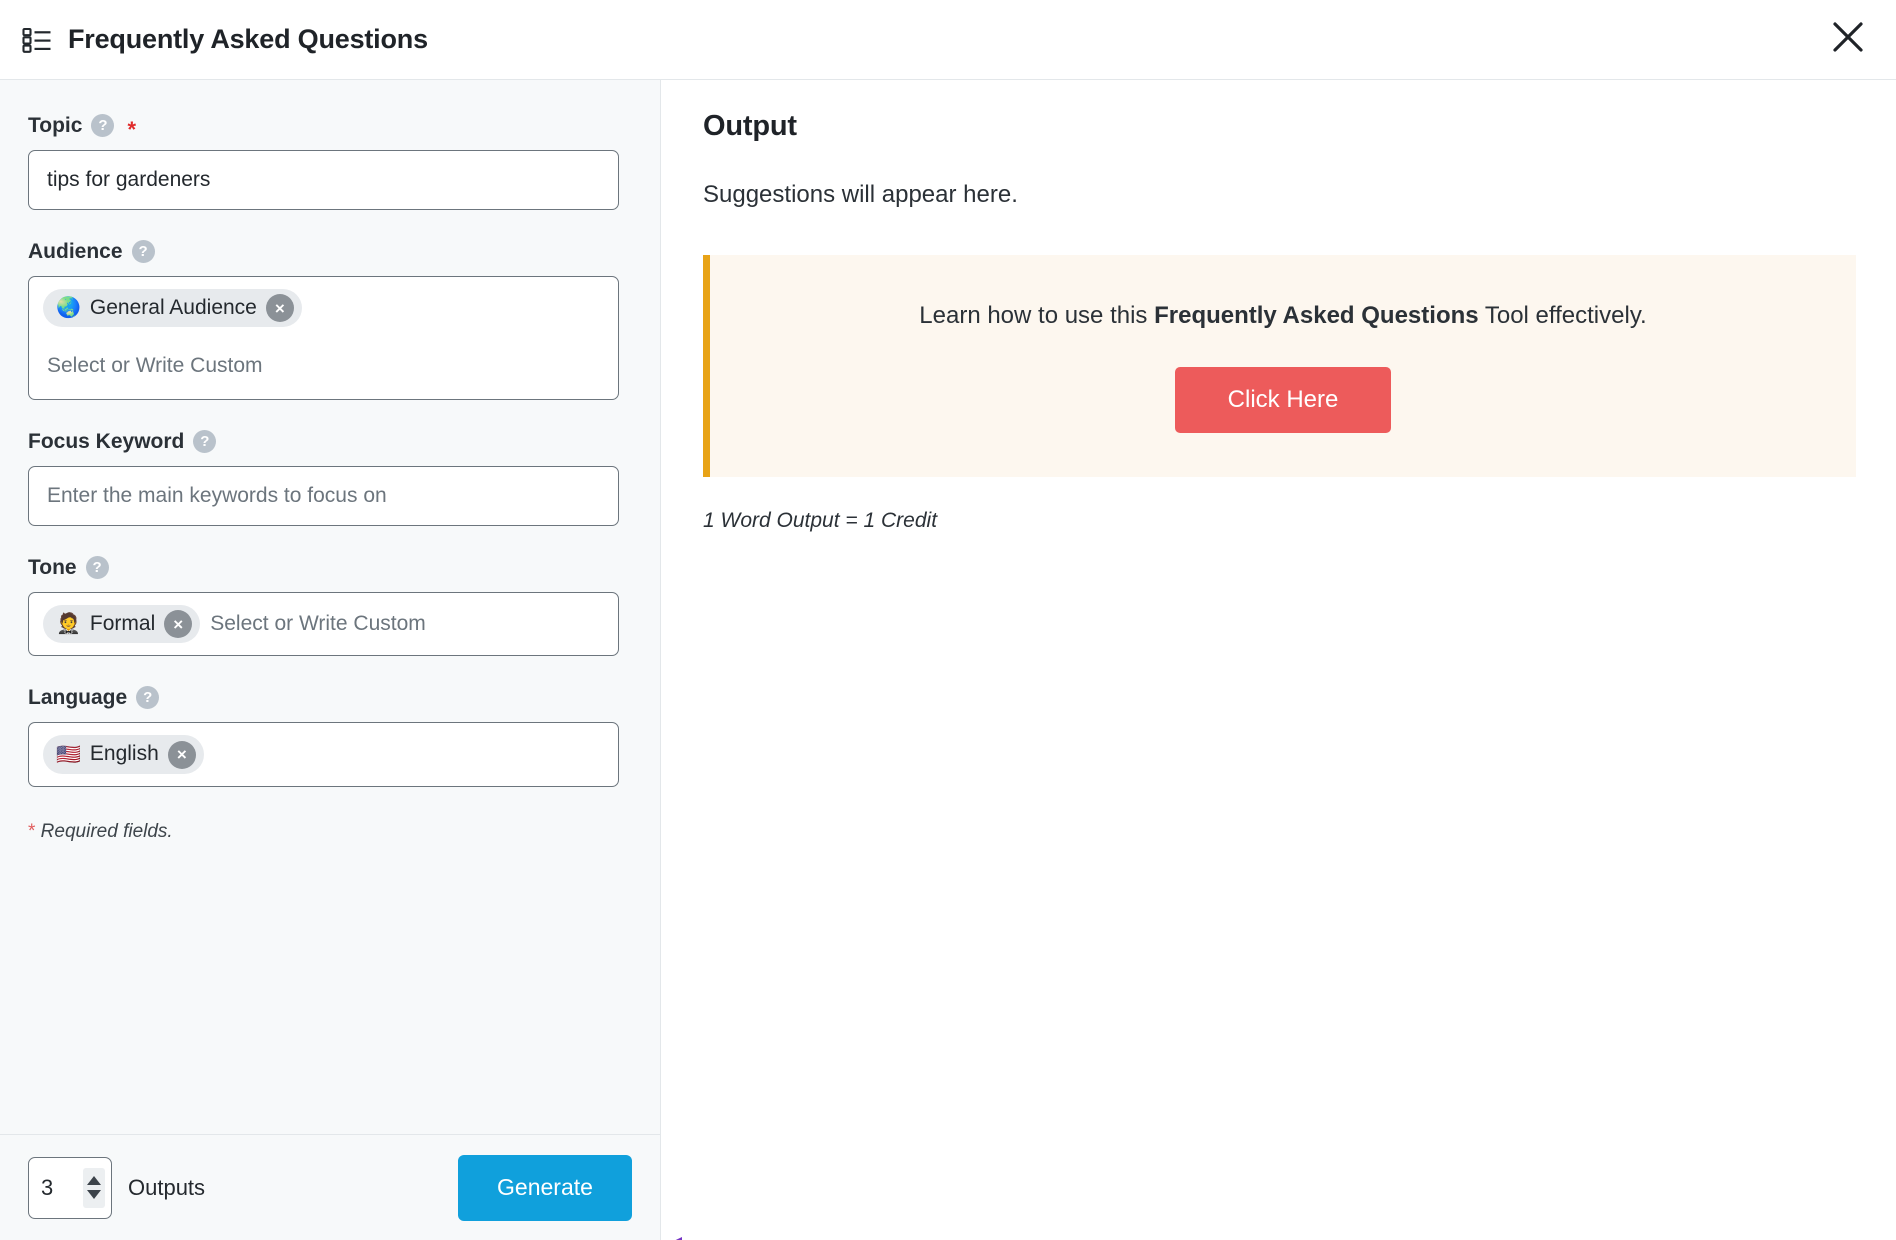 This screenshot has width=1896, height=1240. I want to click on callout-text-tool-name: Frequently Asked Questions, so click(1316, 315).